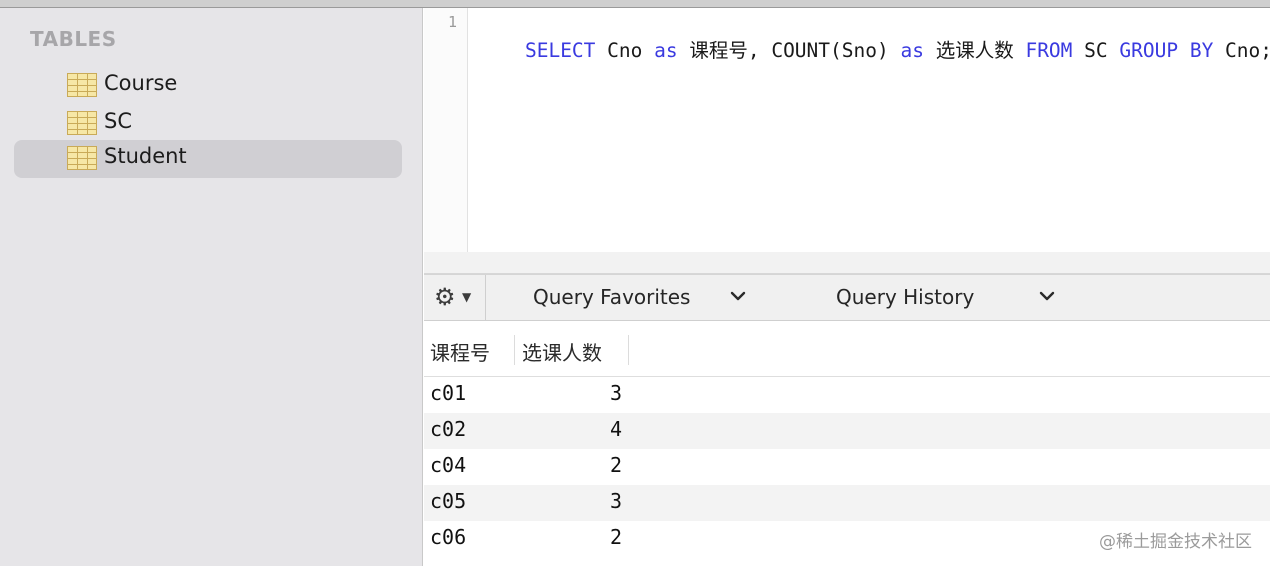  Describe the element at coordinates (208, 86) in the screenshot. I see `sidebar-item-course: Course` at that location.